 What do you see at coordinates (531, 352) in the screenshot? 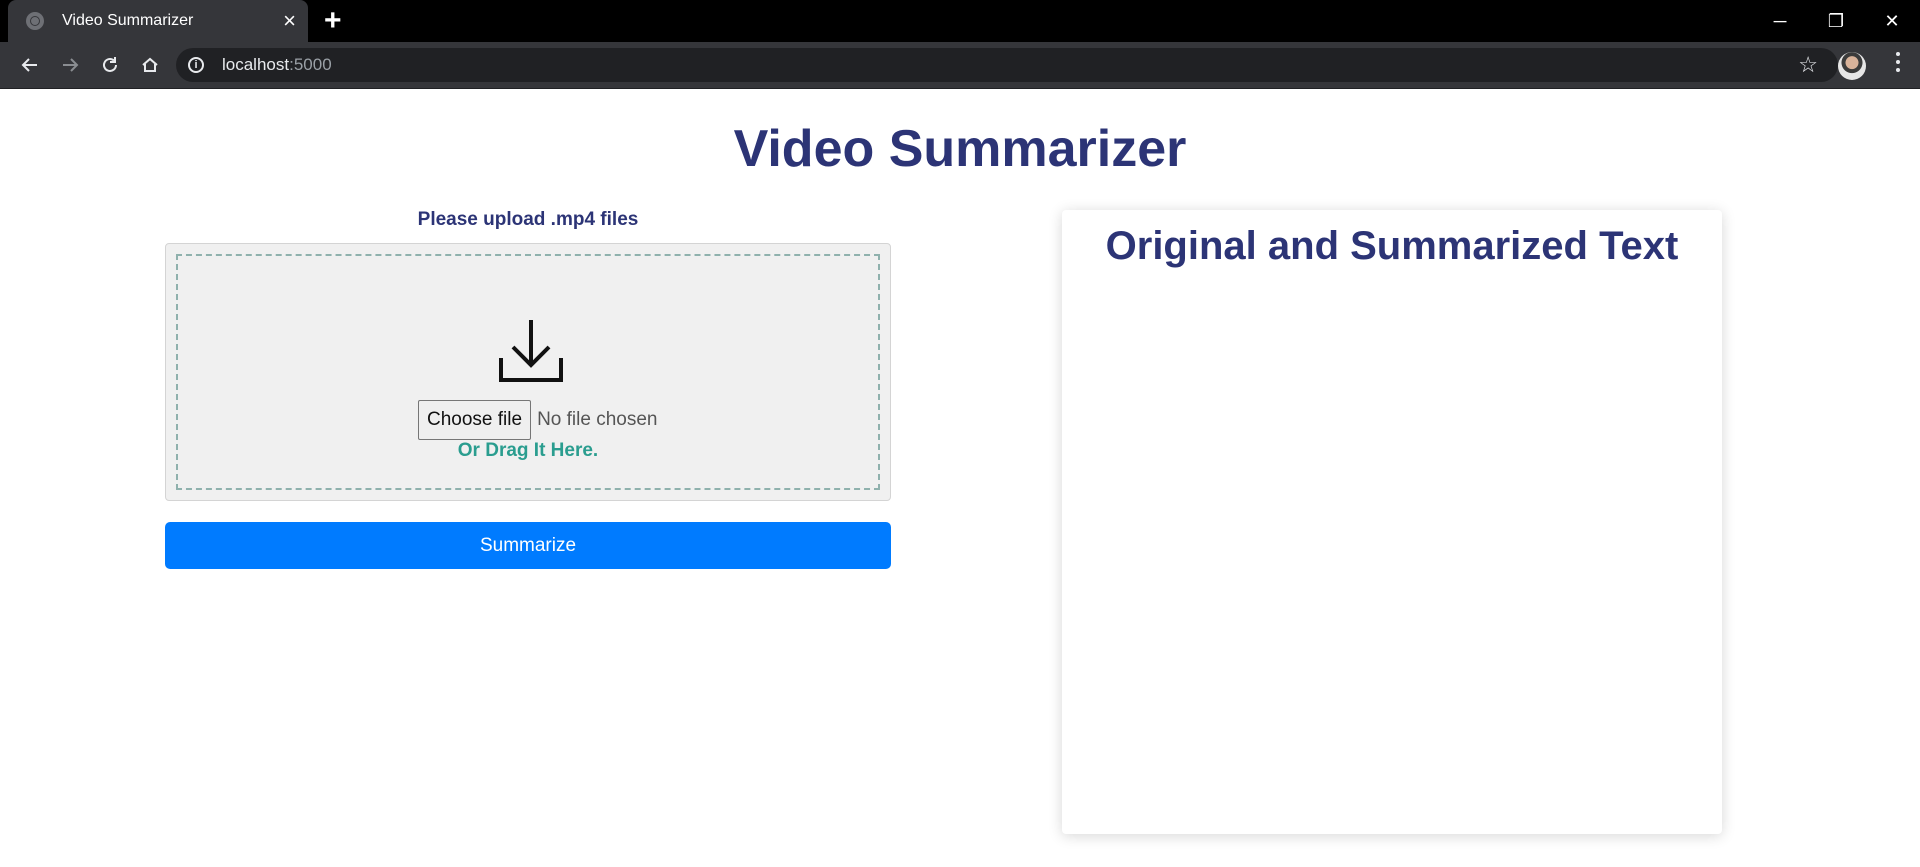
I see `download-icon` at bounding box center [531, 352].